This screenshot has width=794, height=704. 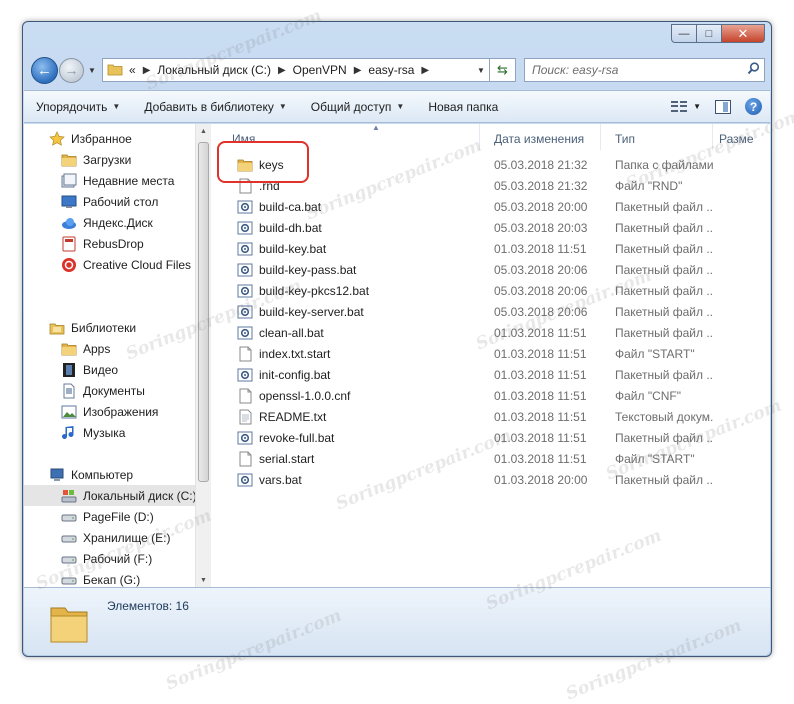 I want to click on file-row: serial.start 01.03.2018 11:51 Файл "START", so click(x=491, y=458).